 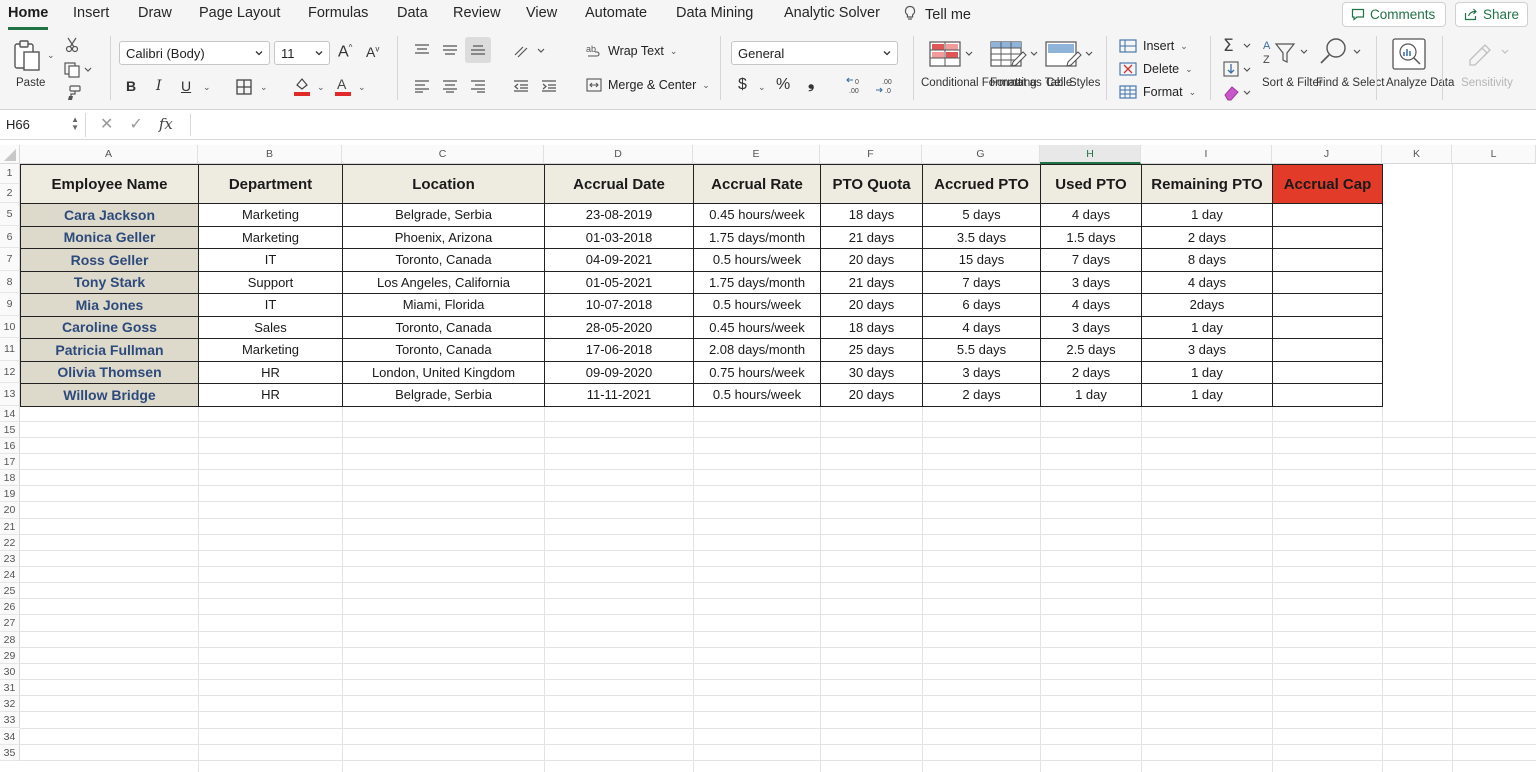 What do you see at coordinates (871, 327) in the screenshot?
I see `cell-pto-quota: 18 days` at bounding box center [871, 327].